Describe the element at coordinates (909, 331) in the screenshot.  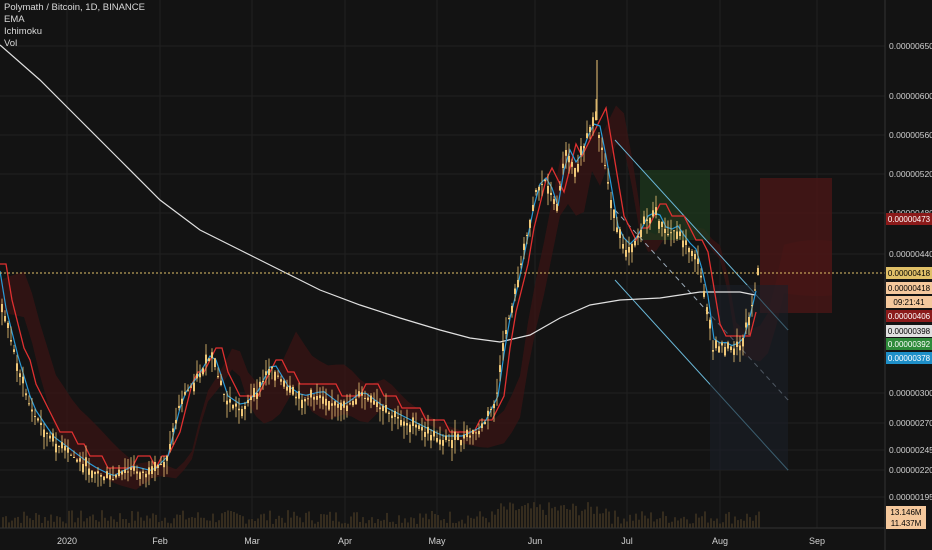
I see `price-label-text: 0.00000398` at that location.